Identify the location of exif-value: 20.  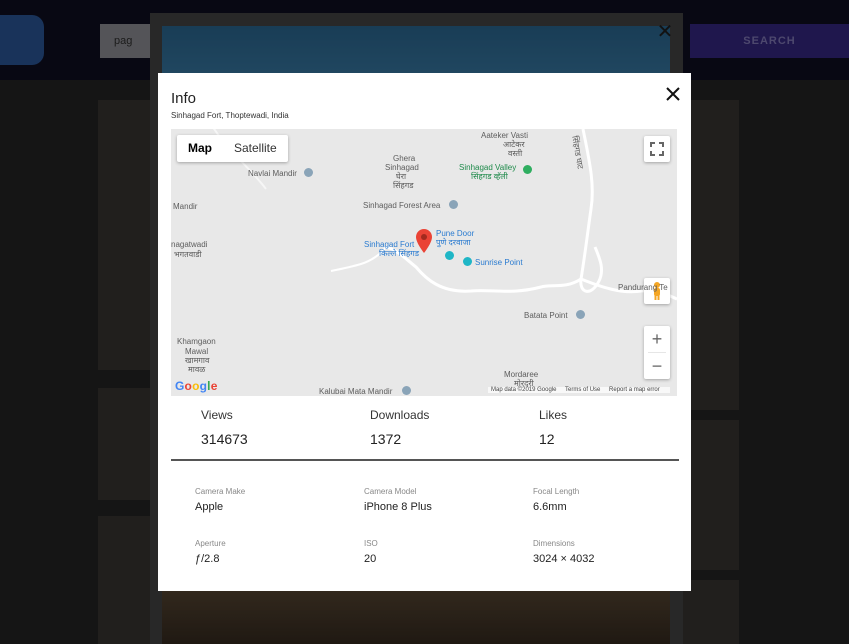
(370, 559).